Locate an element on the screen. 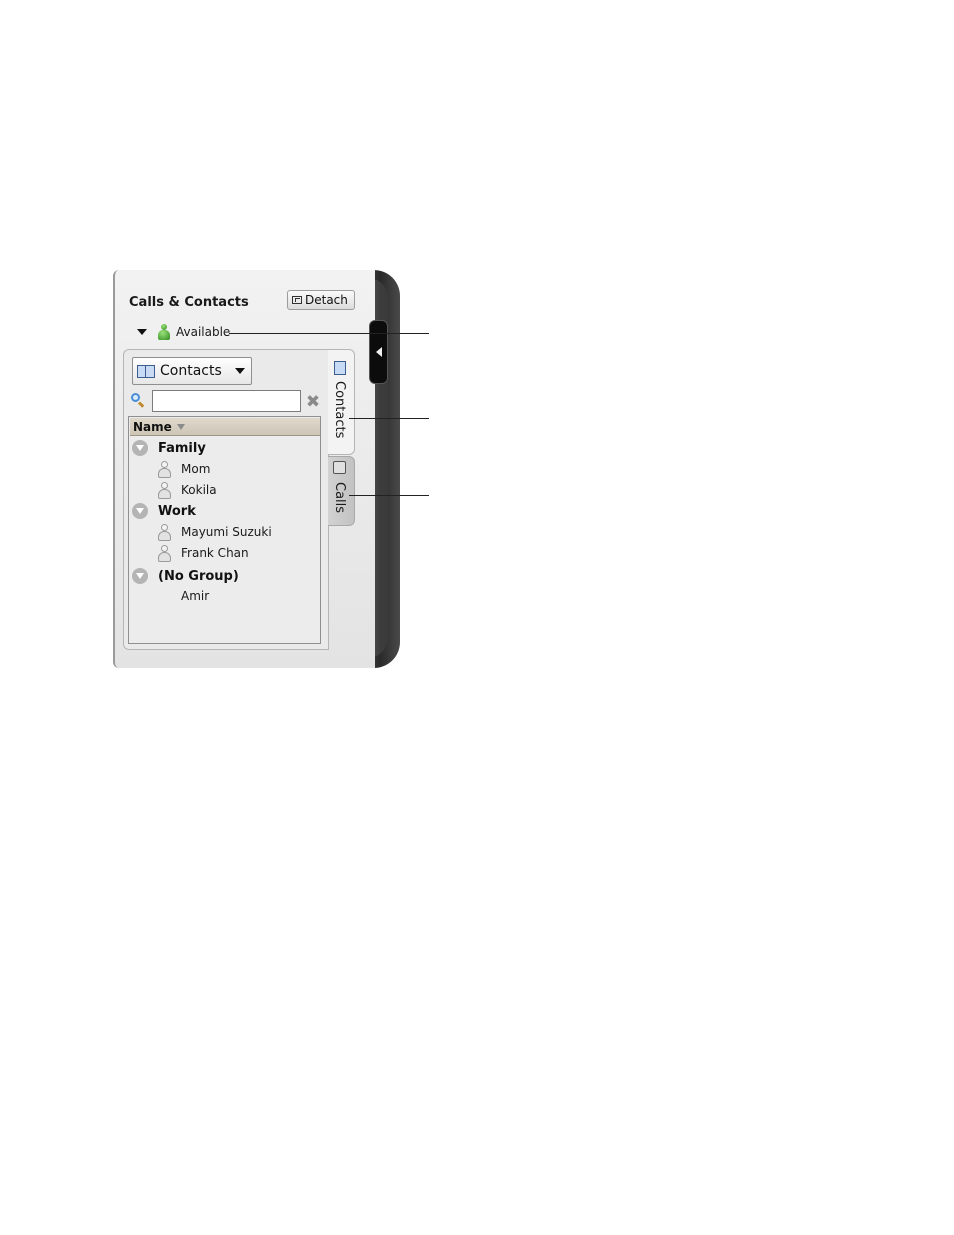 The height and width of the screenshot is (1235, 954). contacts-source-dropdown: Contacts is located at coordinates (192, 371).